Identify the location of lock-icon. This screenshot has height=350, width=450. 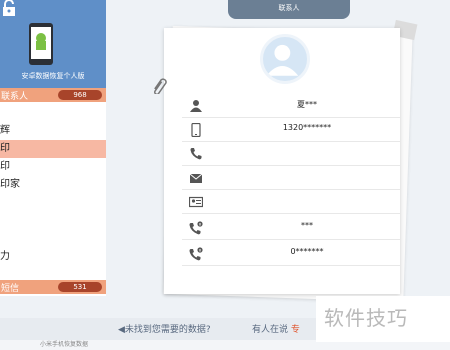
(9, 8).